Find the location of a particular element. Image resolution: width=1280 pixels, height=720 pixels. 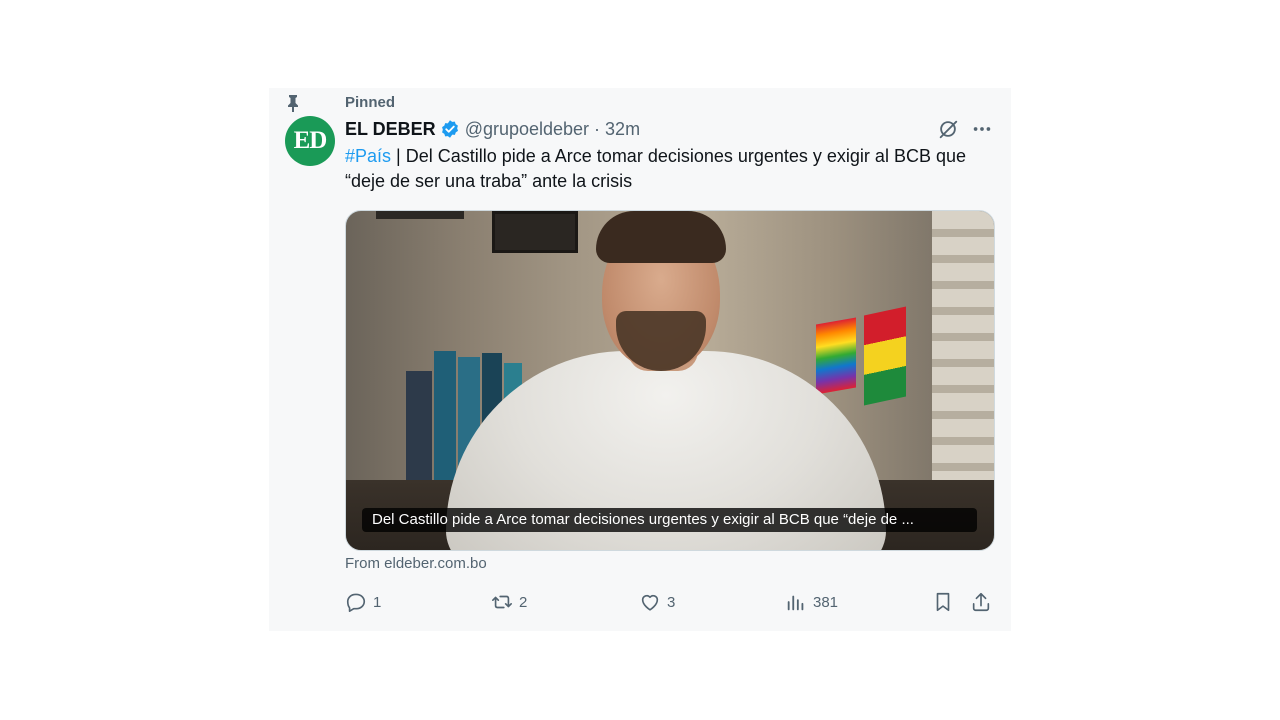

link-source: From eldeber.com.bo is located at coordinates (416, 563).